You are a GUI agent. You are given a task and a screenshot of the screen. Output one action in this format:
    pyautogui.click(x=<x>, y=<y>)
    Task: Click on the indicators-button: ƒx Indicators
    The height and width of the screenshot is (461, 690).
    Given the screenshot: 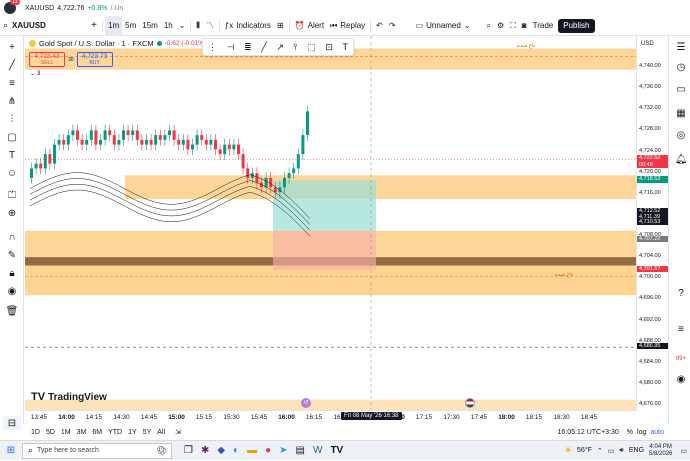 What is the action you would take?
    pyautogui.click(x=248, y=26)
    